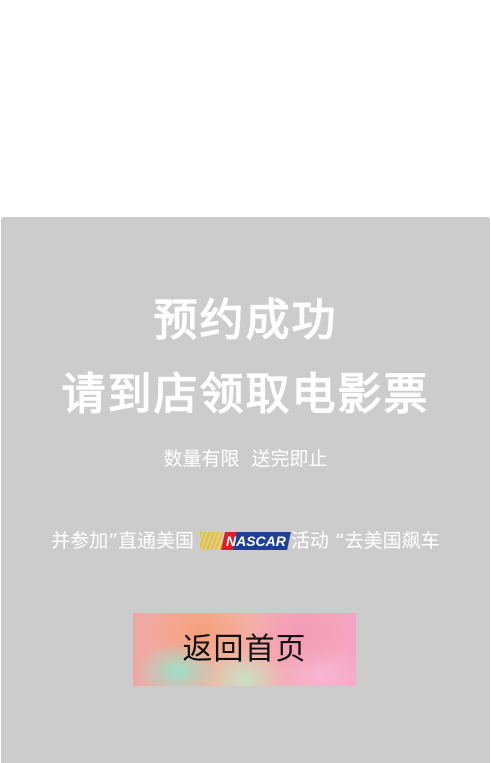 The image size is (491, 763). What do you see at coordinates (365, 541) in the screenshot?
I see `event-suffix-text: 活动 “去美国飙车` at bounding box center [365, 541].